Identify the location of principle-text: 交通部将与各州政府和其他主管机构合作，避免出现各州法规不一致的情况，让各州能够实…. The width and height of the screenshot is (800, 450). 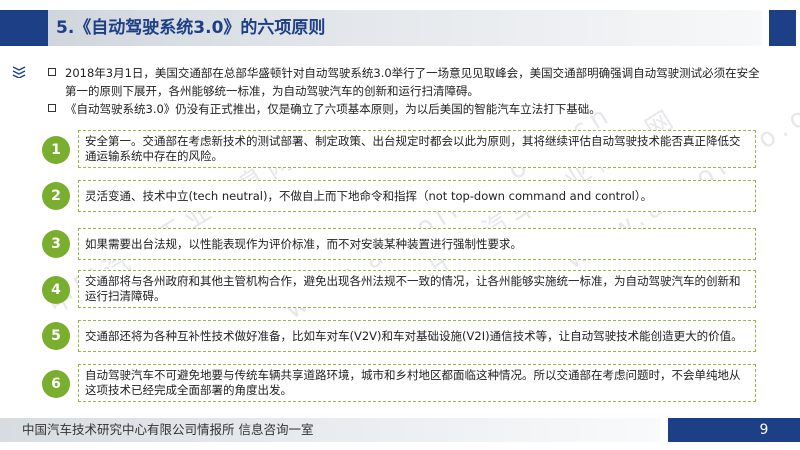
(413, 288).